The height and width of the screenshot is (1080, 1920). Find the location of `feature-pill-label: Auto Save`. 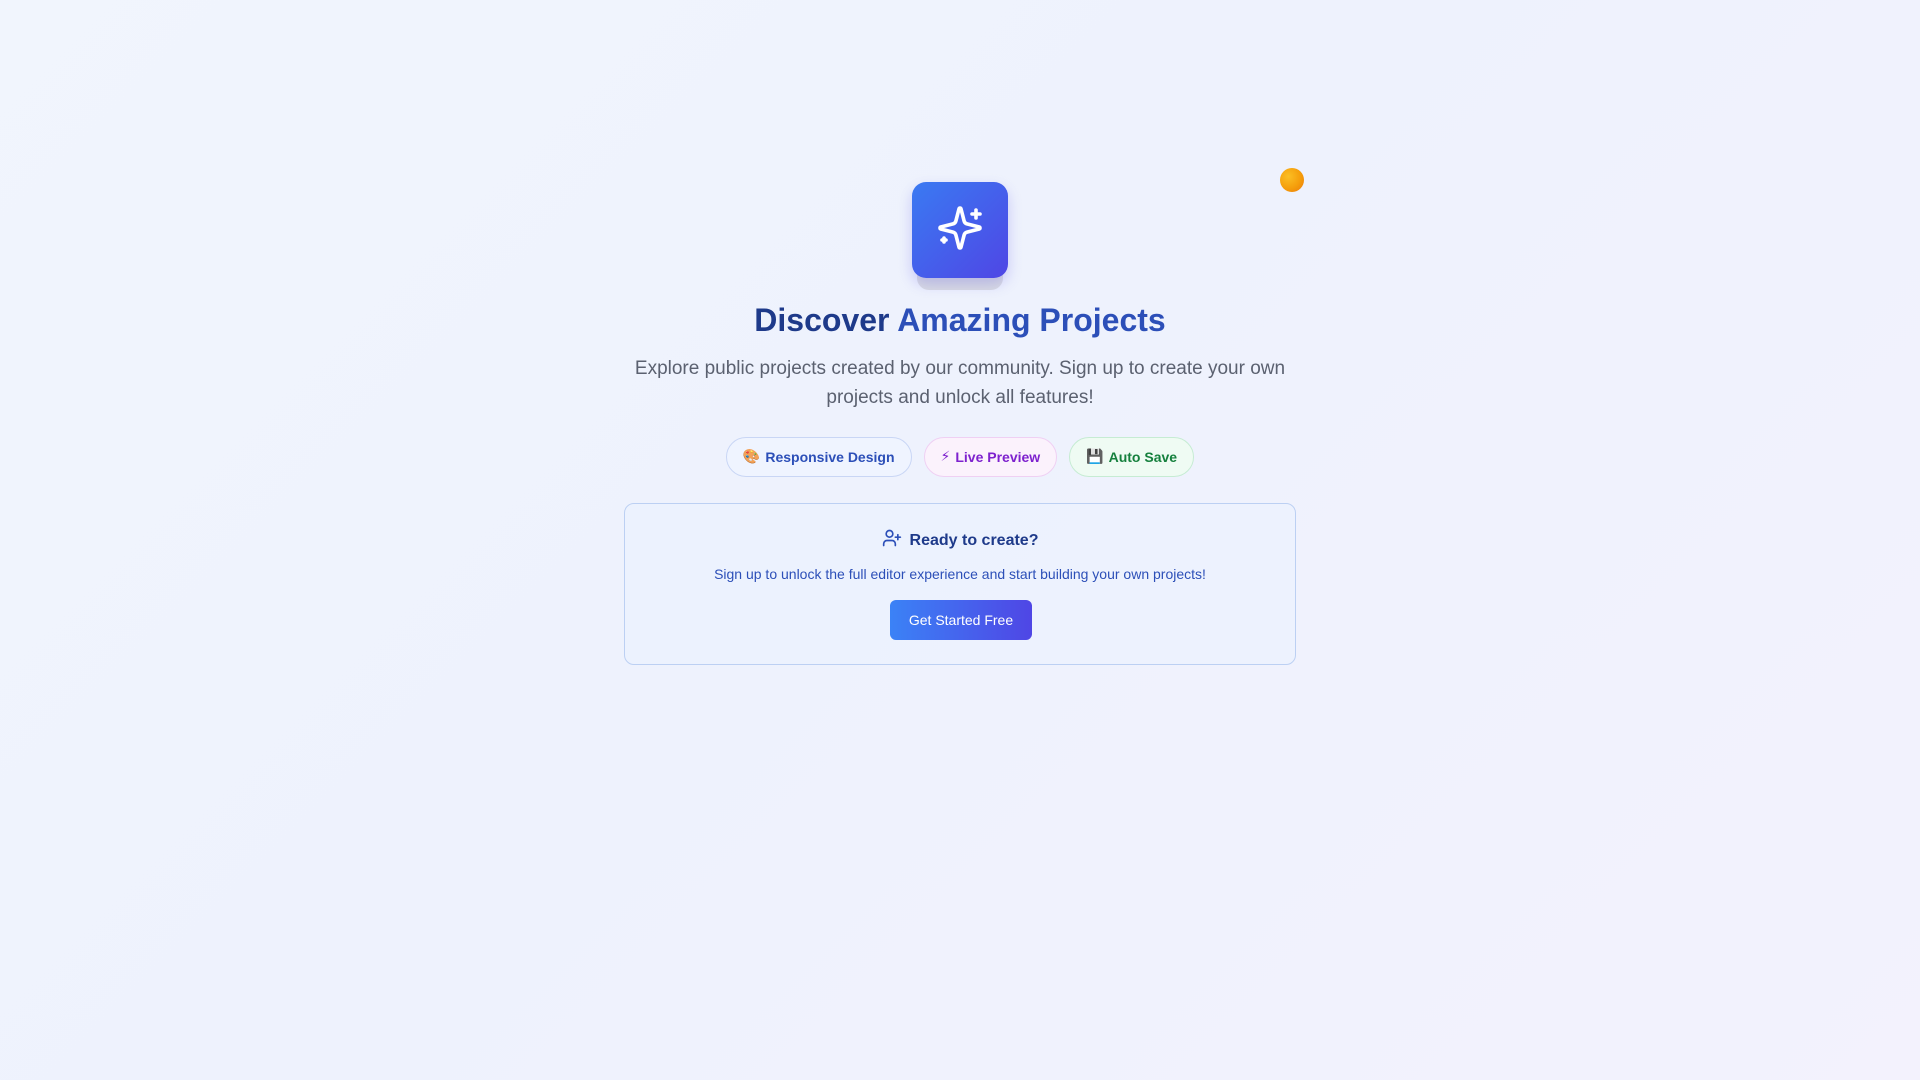

feature-pill-label: Auto Save is located at coordinates (1143, 457).